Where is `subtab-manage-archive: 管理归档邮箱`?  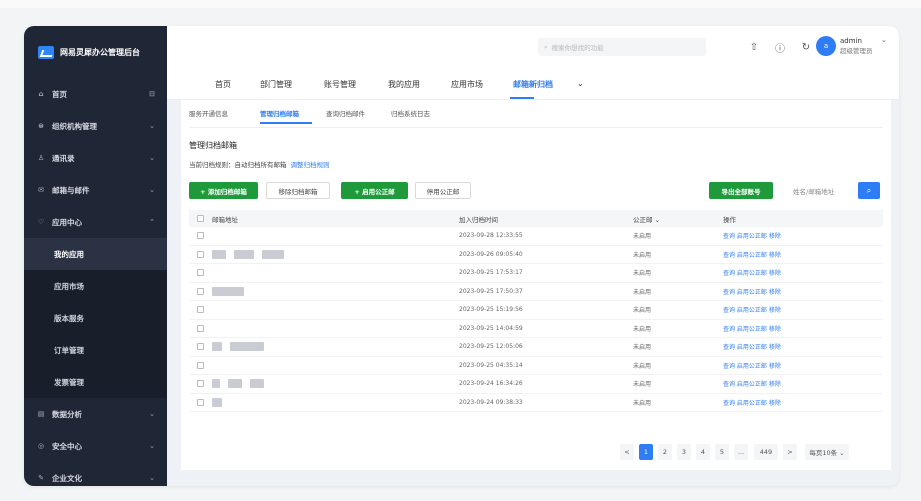 subtab-manage-archive: 管理归档邮箱 is located at coordinates (279, 113).